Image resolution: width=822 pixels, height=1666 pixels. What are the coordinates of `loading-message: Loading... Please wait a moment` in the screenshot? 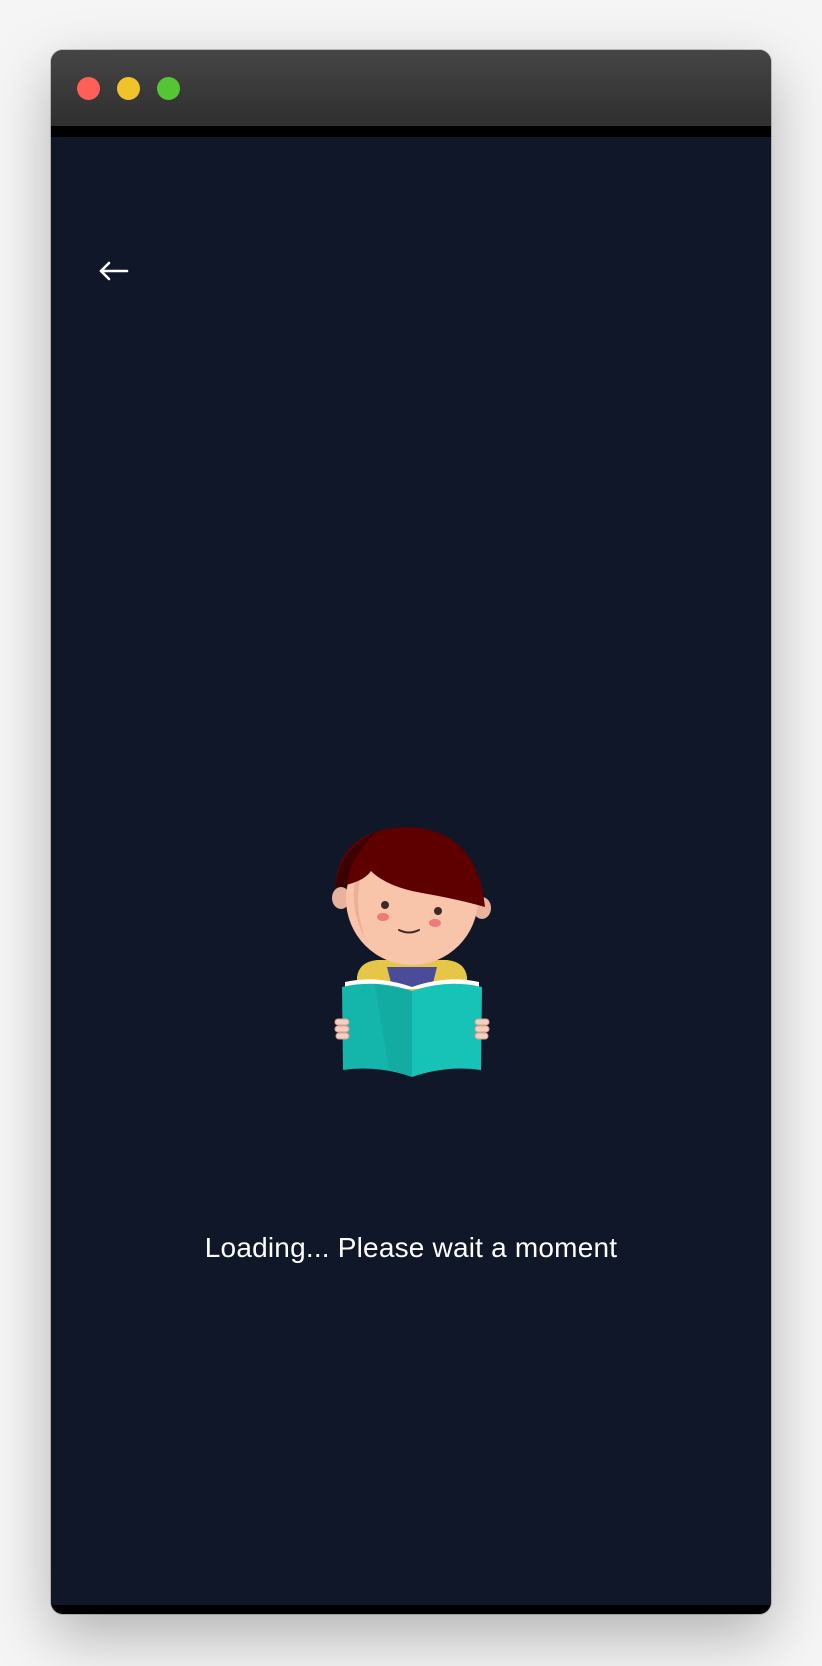 It's located at (411, 1247).